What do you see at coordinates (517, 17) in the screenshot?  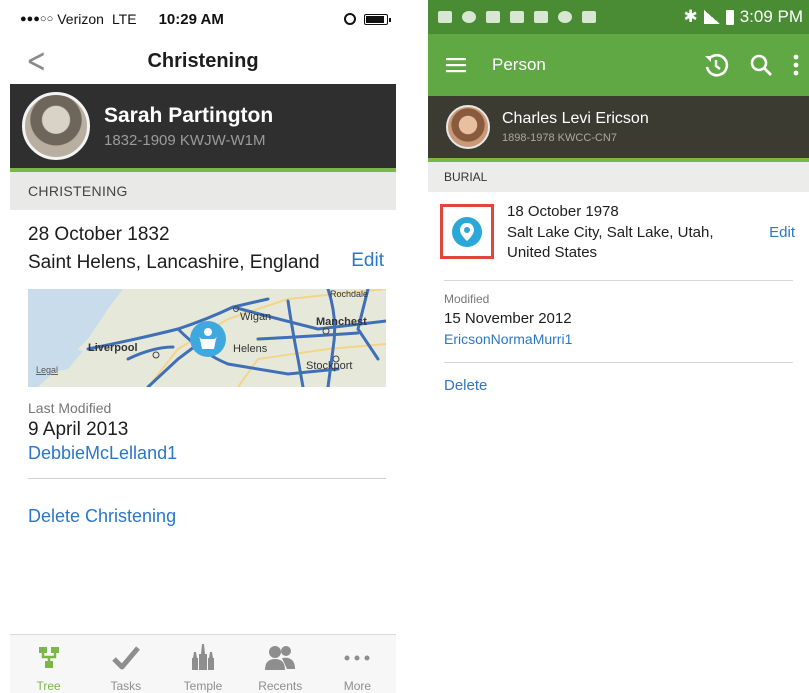 I see `photo-notification-icon` at bounding box center [517, 17].